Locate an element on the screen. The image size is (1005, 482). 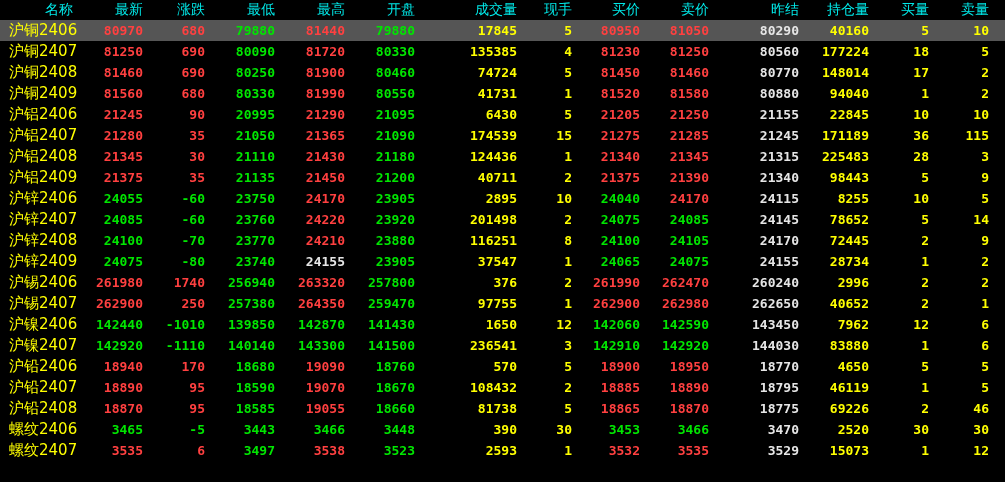
table-cell-text: 690 is located at coordinates (193, 72).